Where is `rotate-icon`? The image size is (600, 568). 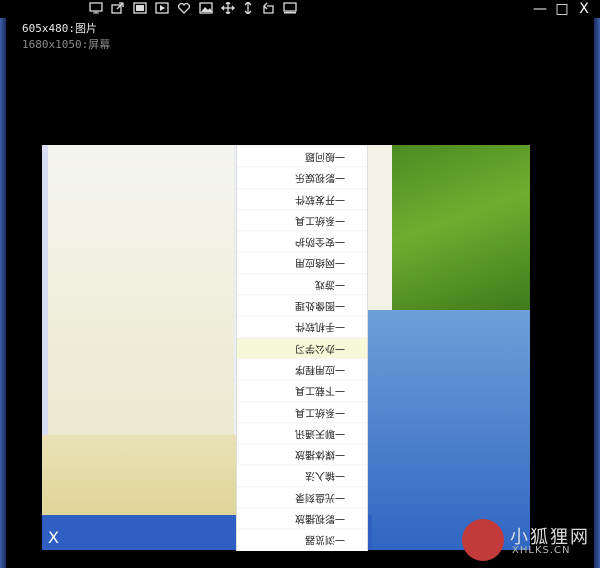 rotate-icon is located at coordinates (268, 9).